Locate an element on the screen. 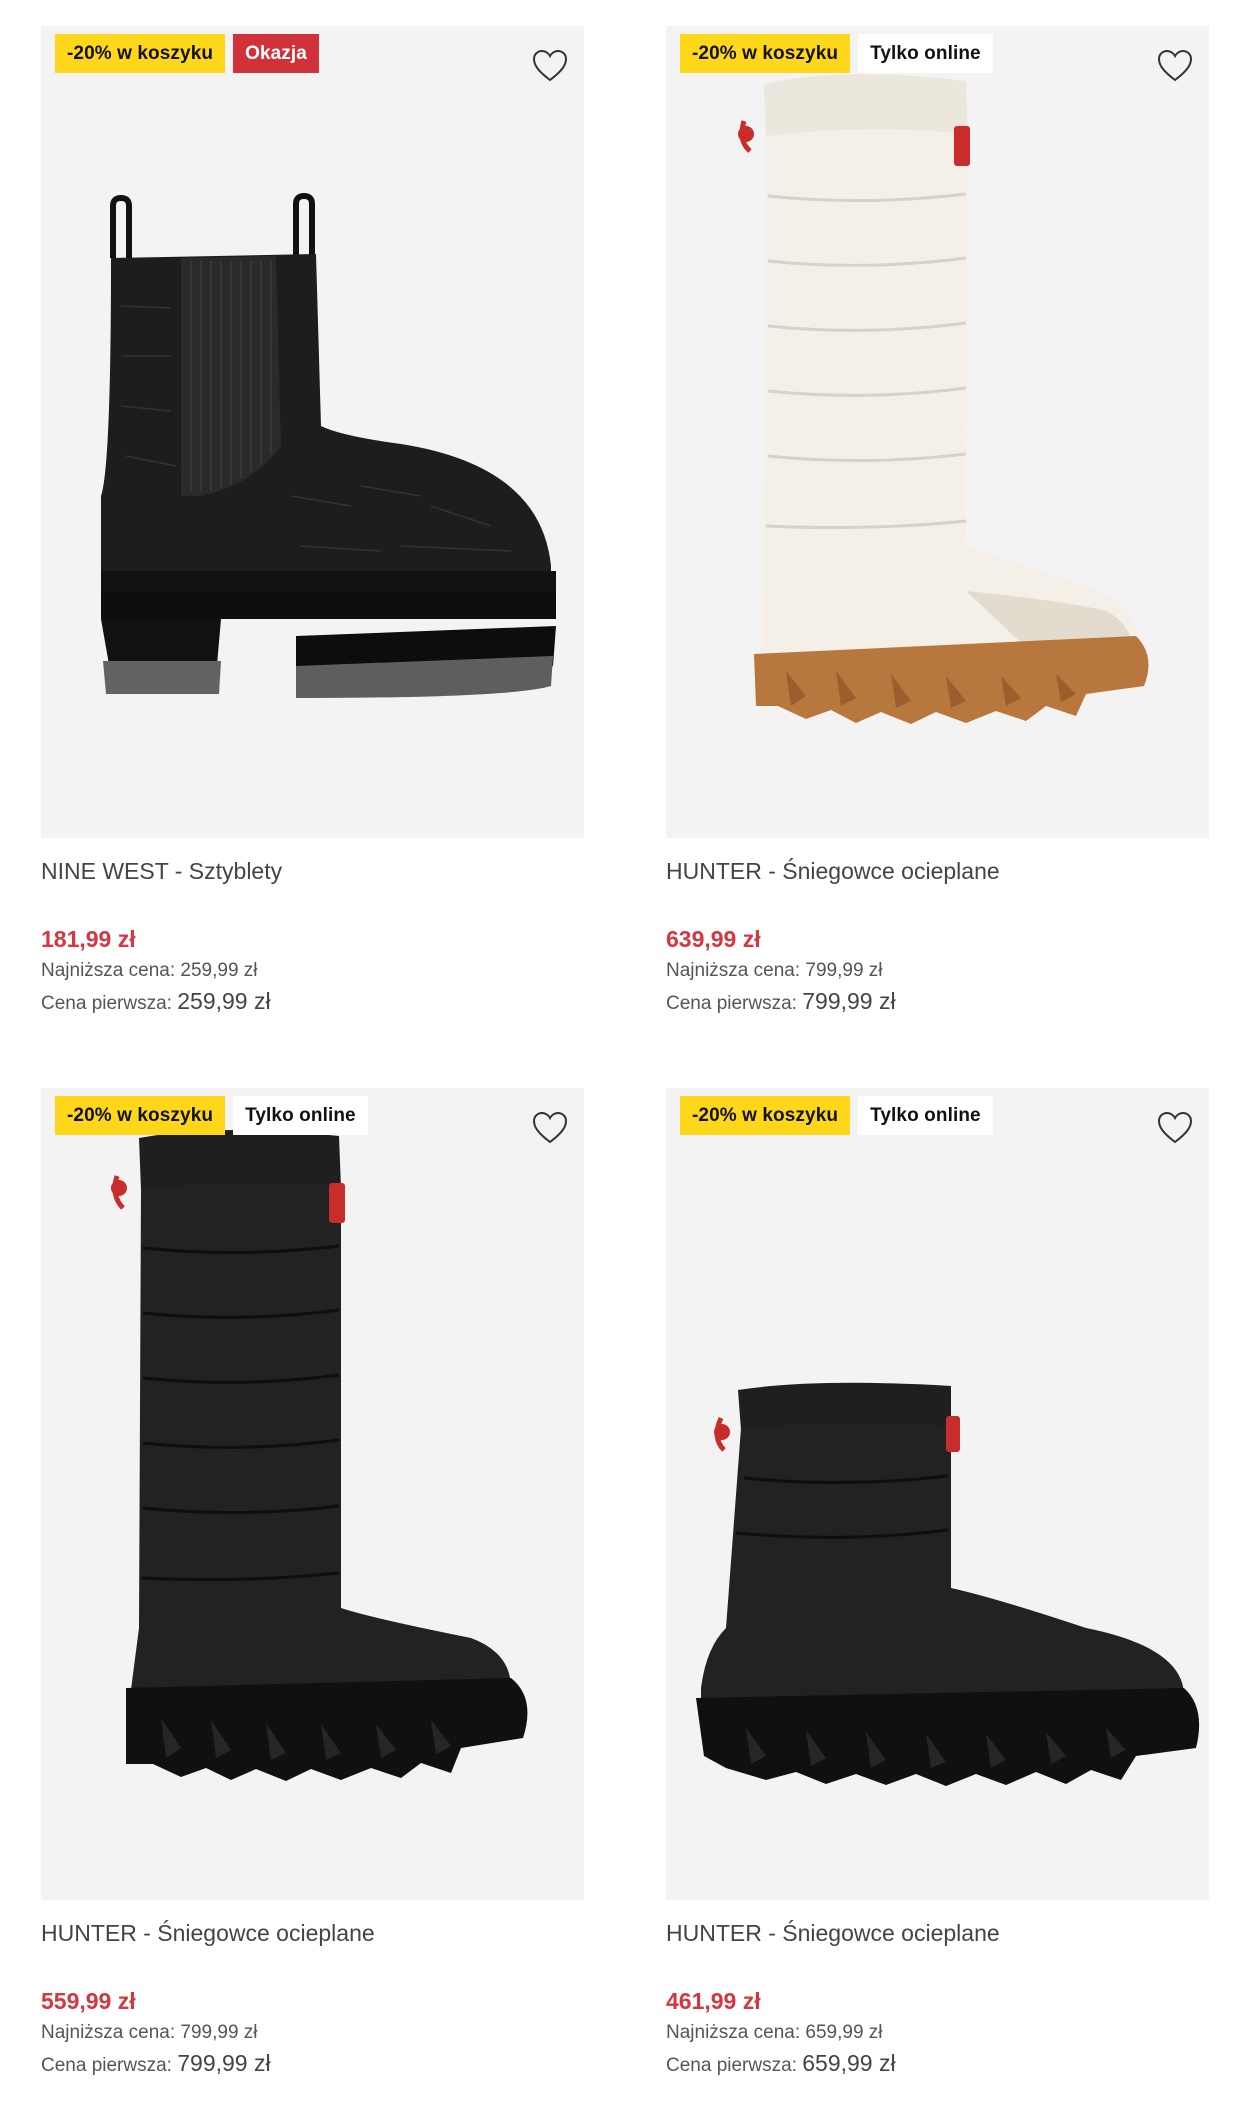 The width and height of the screenshot is (1250, 2123). first-price-value: 259,99 zł is located at coordinates (224, 1001).